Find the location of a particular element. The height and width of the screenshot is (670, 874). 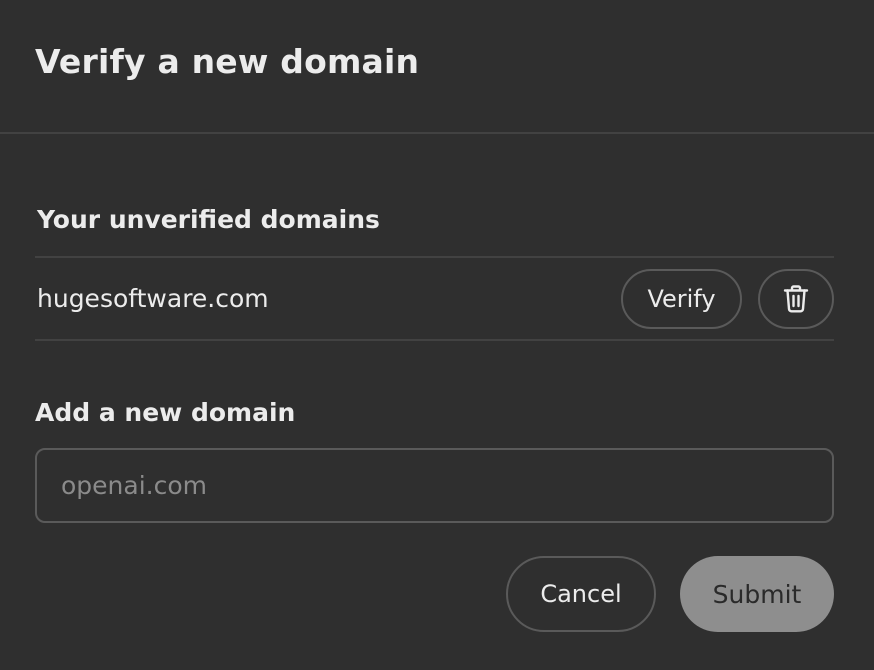

domain-name: hugesoftware.com is located at coordinates (153, 298).